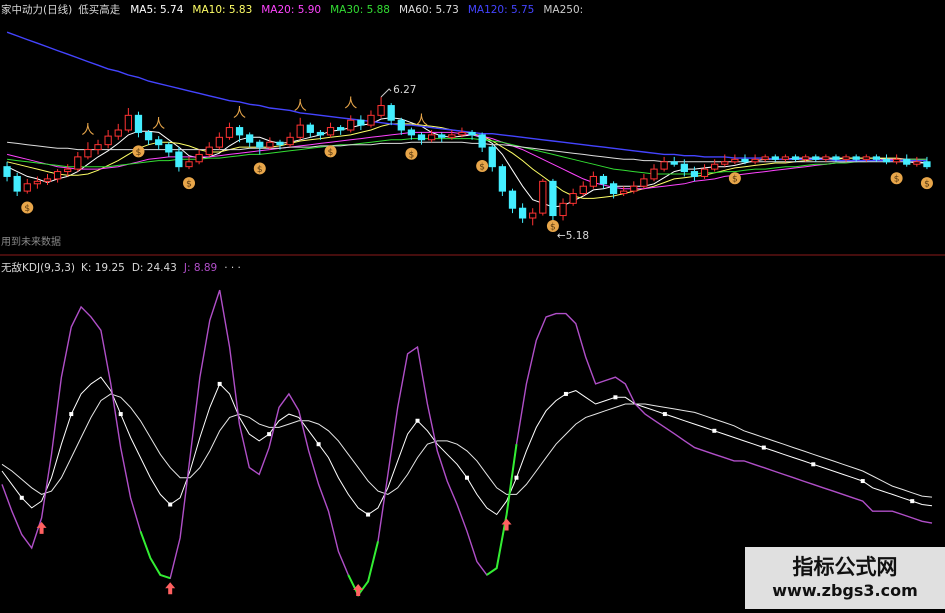 This screenshot has height=613, width=945. Describe the element at coordinates (154, 268) in the screenshot. I see `kdj-d-value: D: 24.43` at that location.